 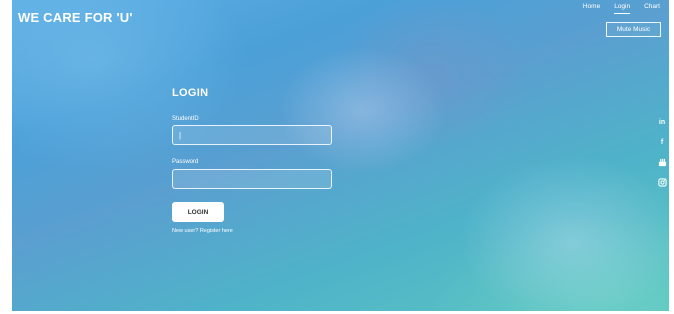 What do you see at coordinates (633, 29) in the screenshot?
I see `mute-music-button: Mute Music` at bounding box center [633, 29].